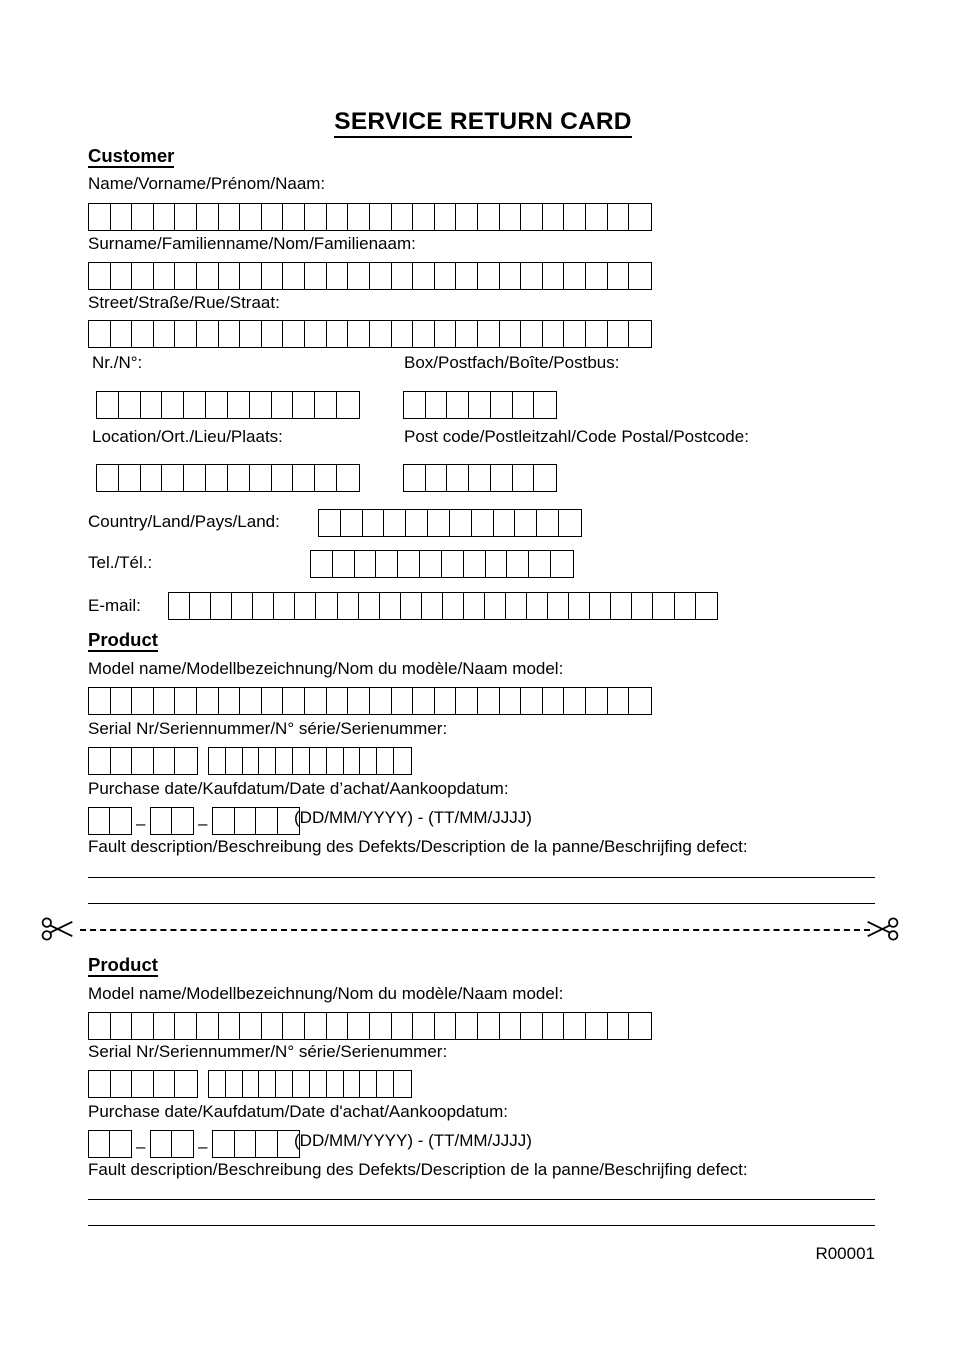 The width and height of the screenshot is (954, 1349). I want to click on input-purchase-day-bottom, so click(110, 1144).